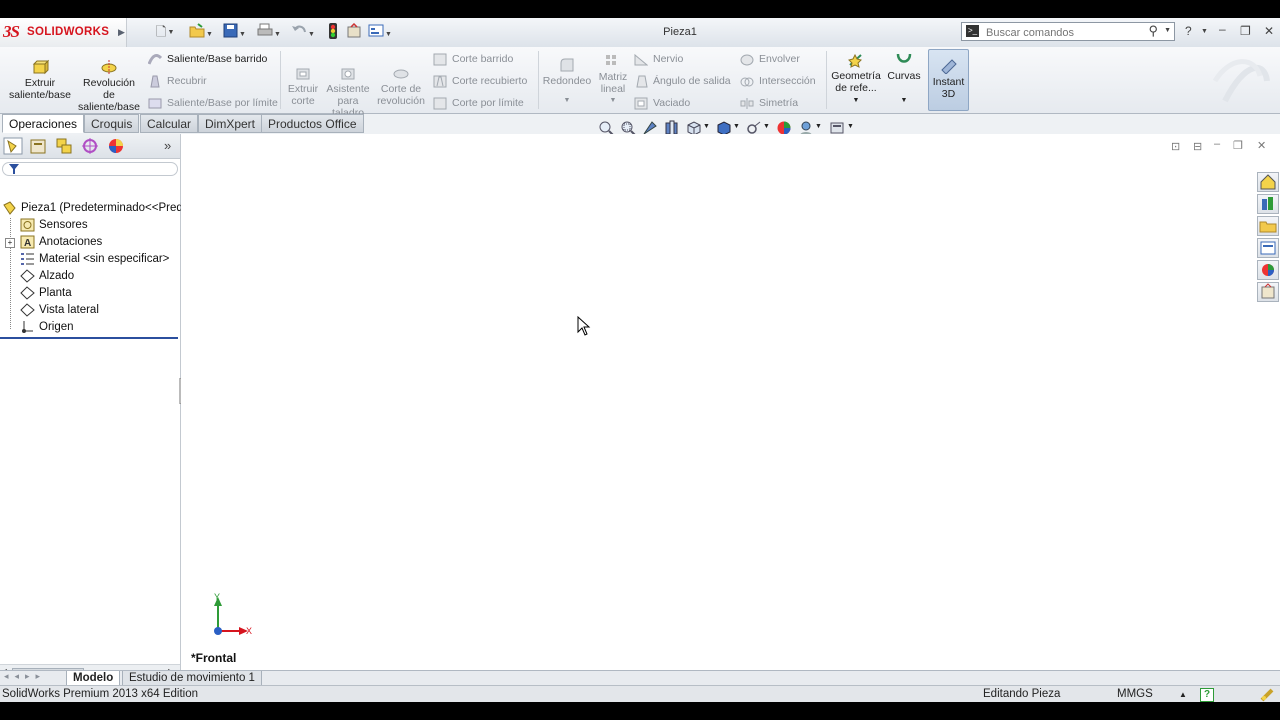 The height and width of the screenshot is (720, 1280). What do you see at coordinates (1267, 694) in the screenshot?
I see `rebuild-status-icon` at bounding box center [1267, 694].